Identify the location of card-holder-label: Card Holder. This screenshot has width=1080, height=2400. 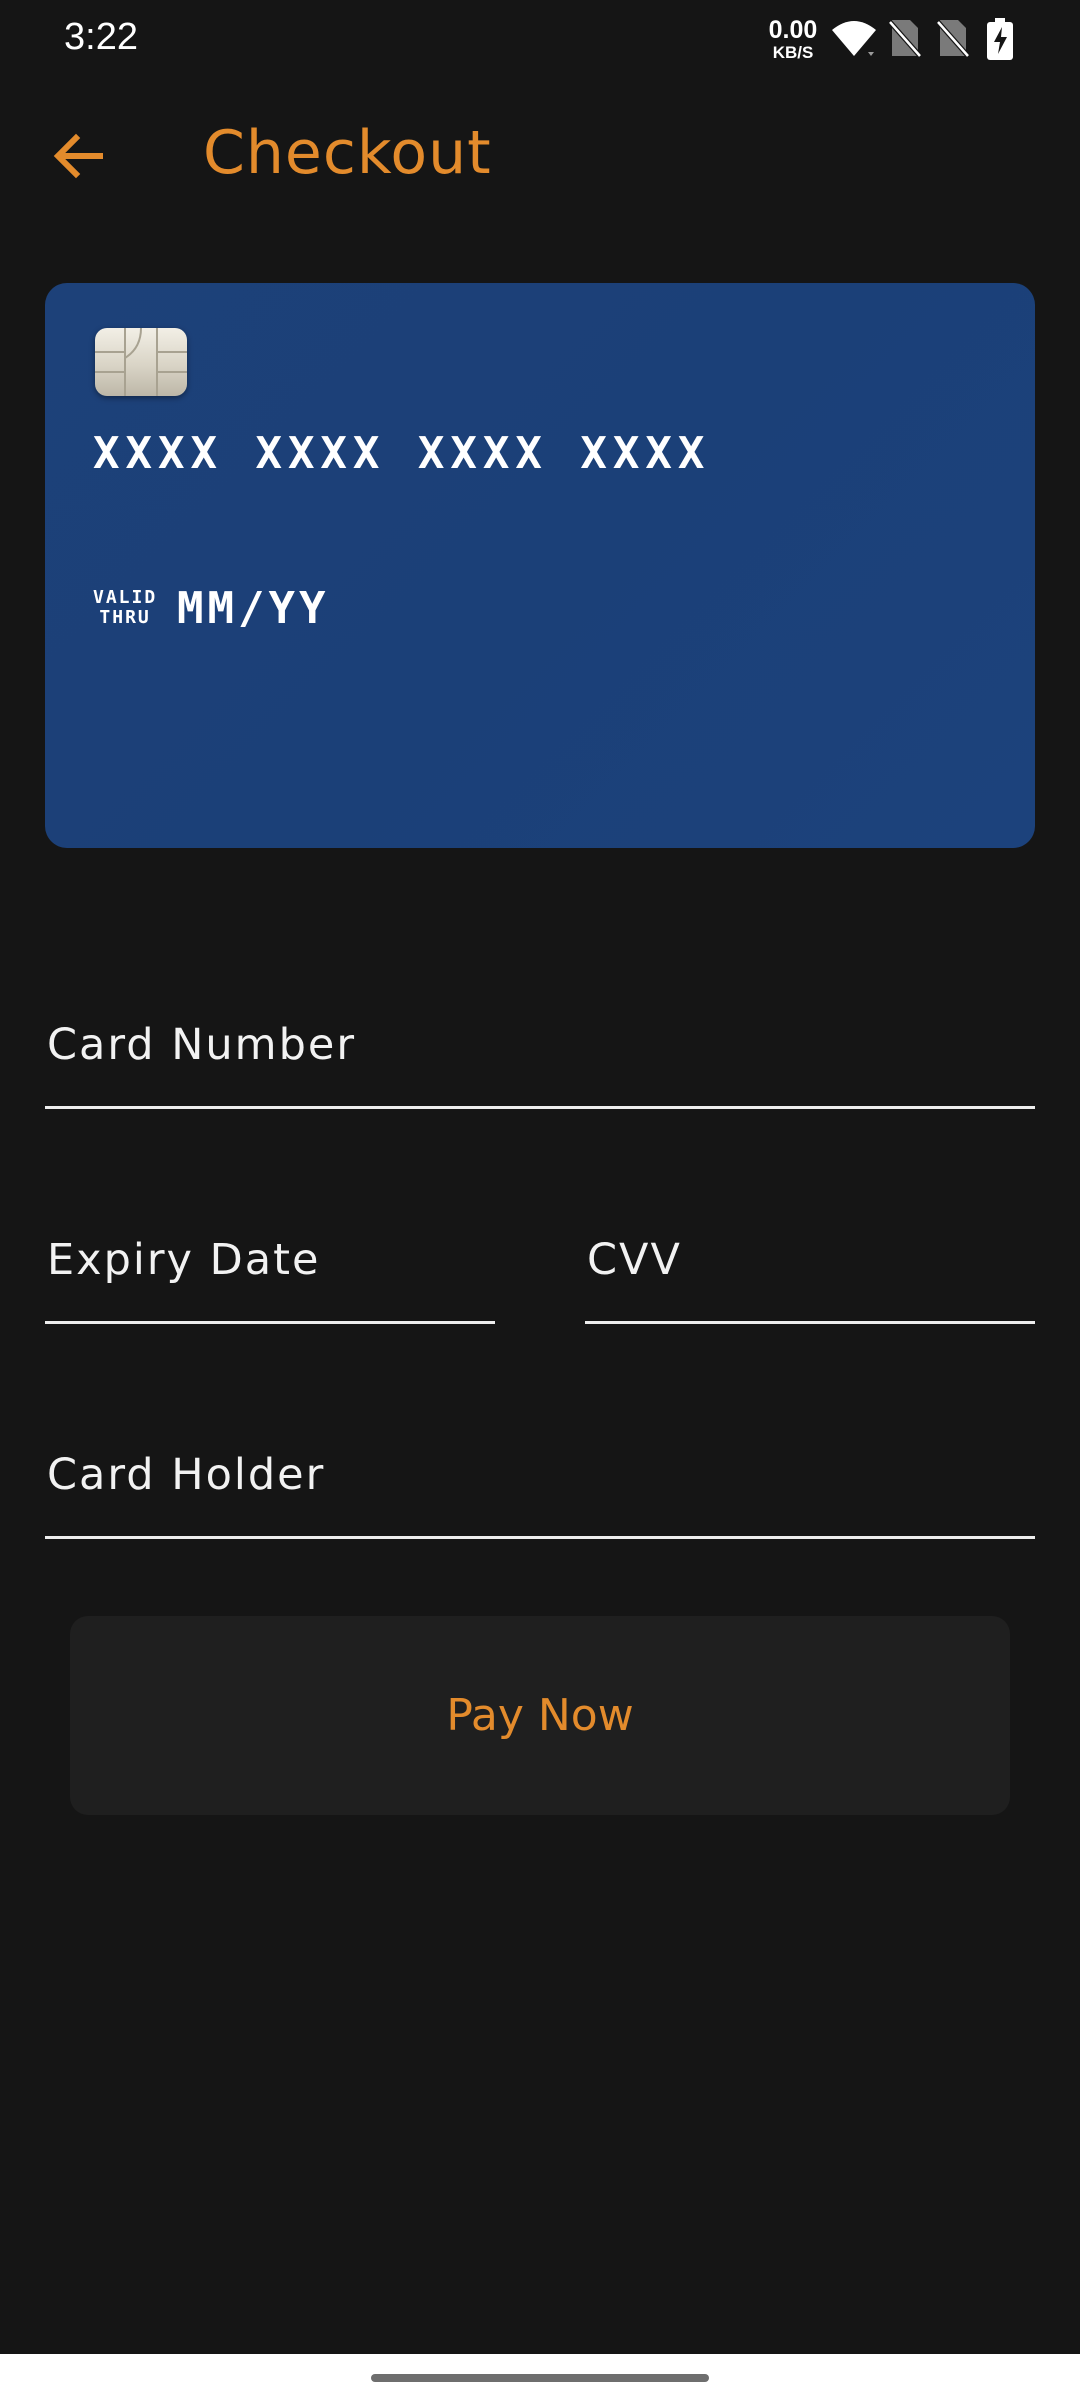
(186, 1475).